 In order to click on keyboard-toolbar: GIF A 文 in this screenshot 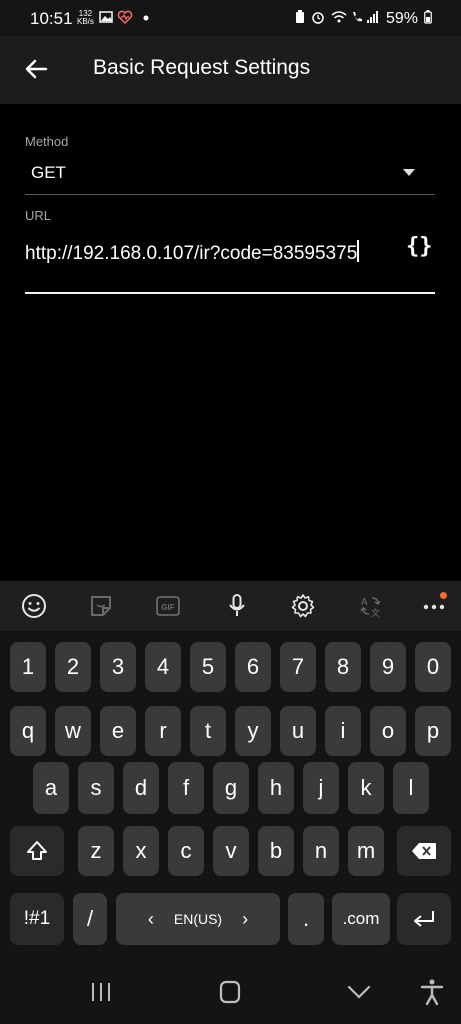, I will do `click(230, 606)`.